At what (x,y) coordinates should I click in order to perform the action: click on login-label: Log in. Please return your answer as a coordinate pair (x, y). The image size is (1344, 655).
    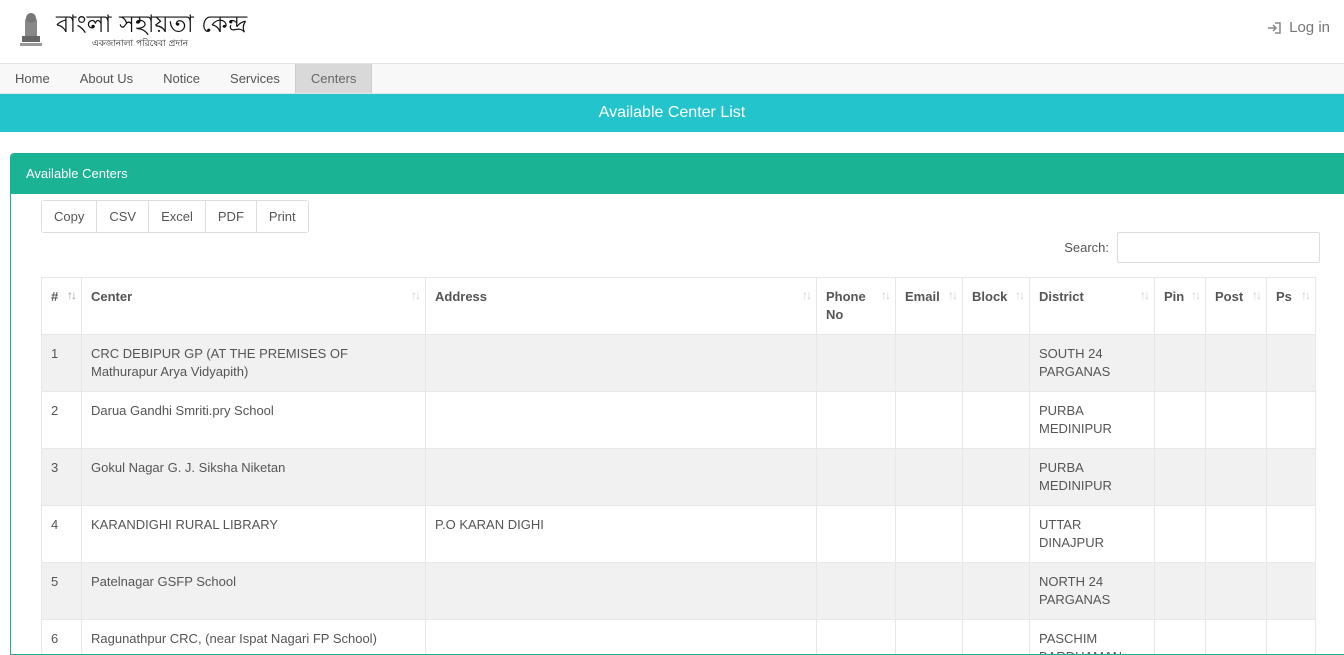
    Looking at the image, I should click on (1309, 27).